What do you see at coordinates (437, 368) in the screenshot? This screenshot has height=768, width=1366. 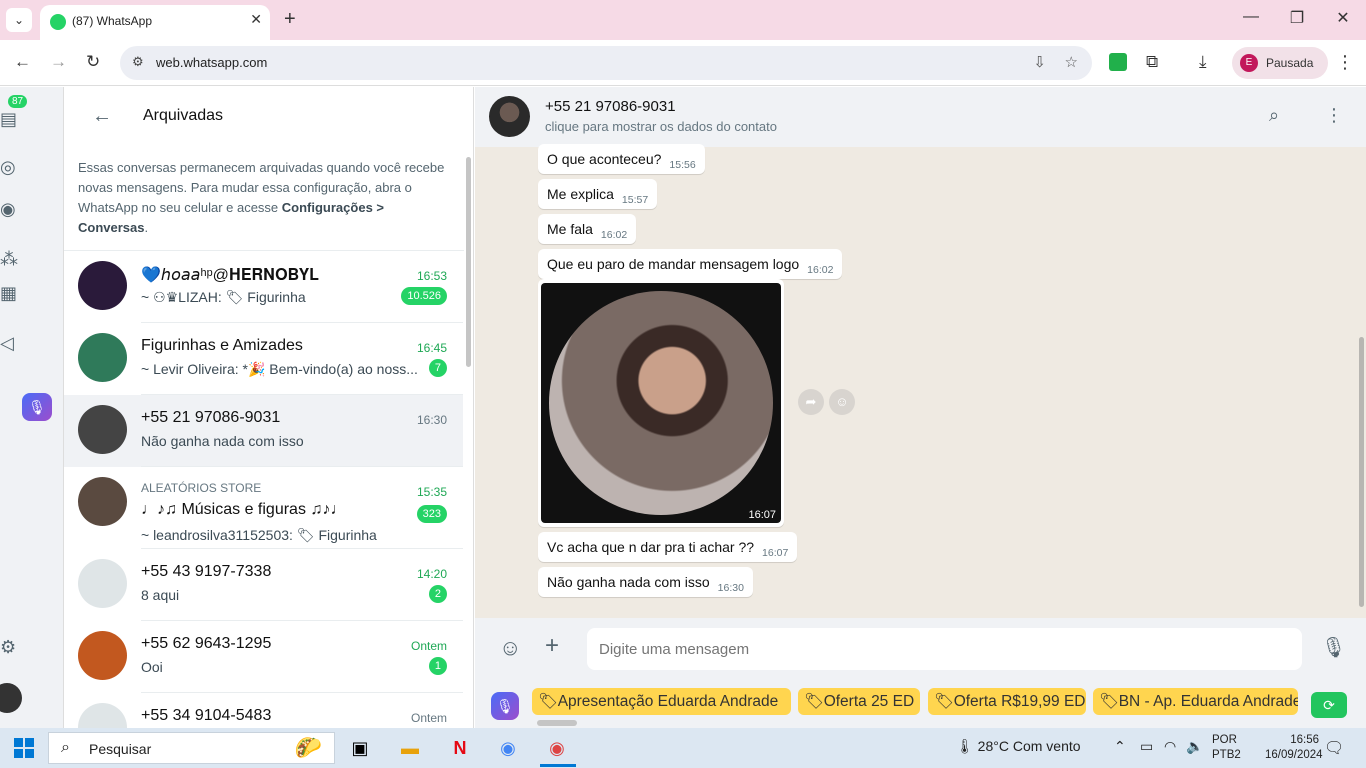 I see `unread-badge: 7` at bounding box center [437, 368].